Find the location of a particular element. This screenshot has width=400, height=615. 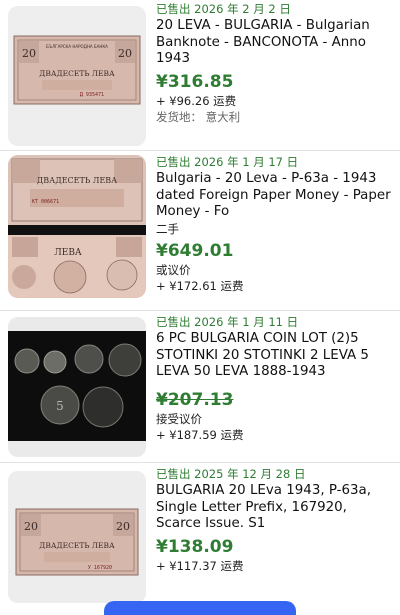

serial-number: КТ 006671 is located at coordinates (45, 202).